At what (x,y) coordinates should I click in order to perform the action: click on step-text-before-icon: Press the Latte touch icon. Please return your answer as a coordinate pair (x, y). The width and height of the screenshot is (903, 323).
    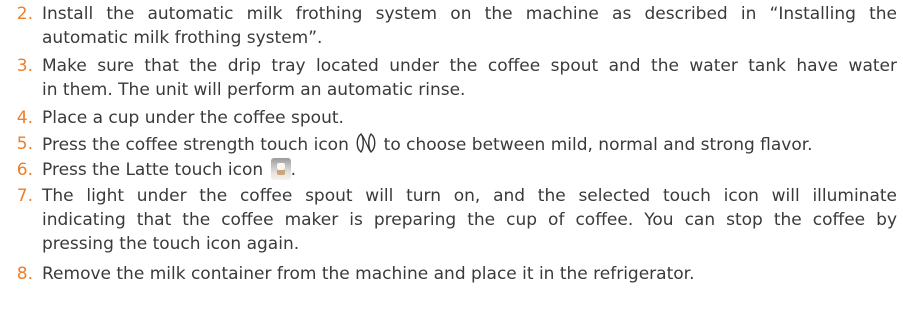
    Looking at the image, I should click on (153, 170).